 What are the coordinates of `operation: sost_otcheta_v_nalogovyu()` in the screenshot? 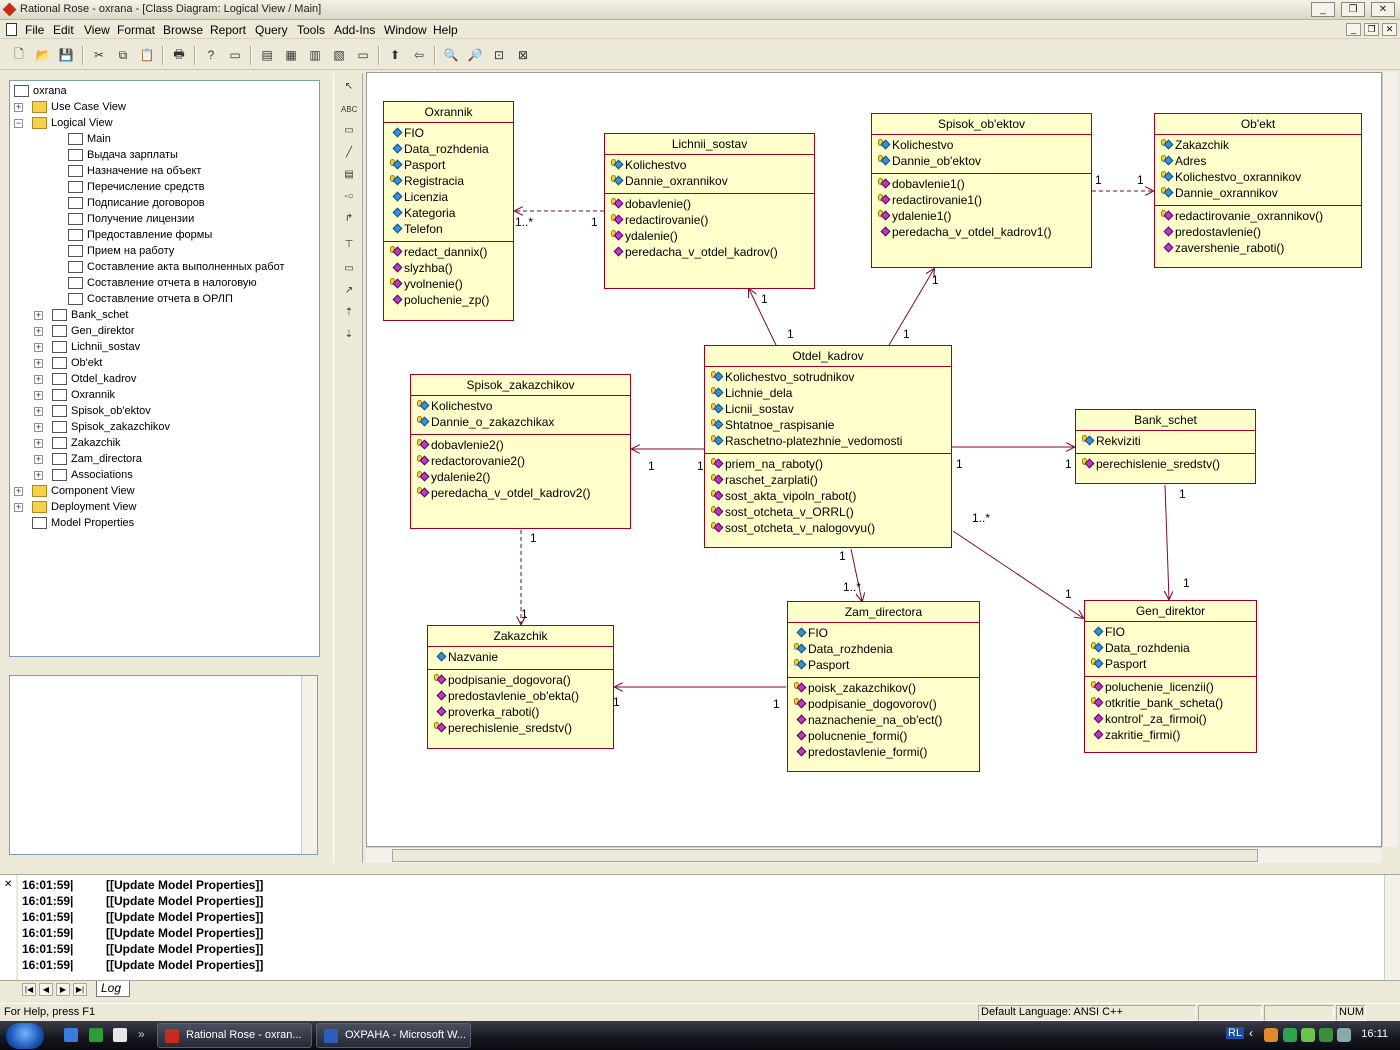 It's located at (828, 528).